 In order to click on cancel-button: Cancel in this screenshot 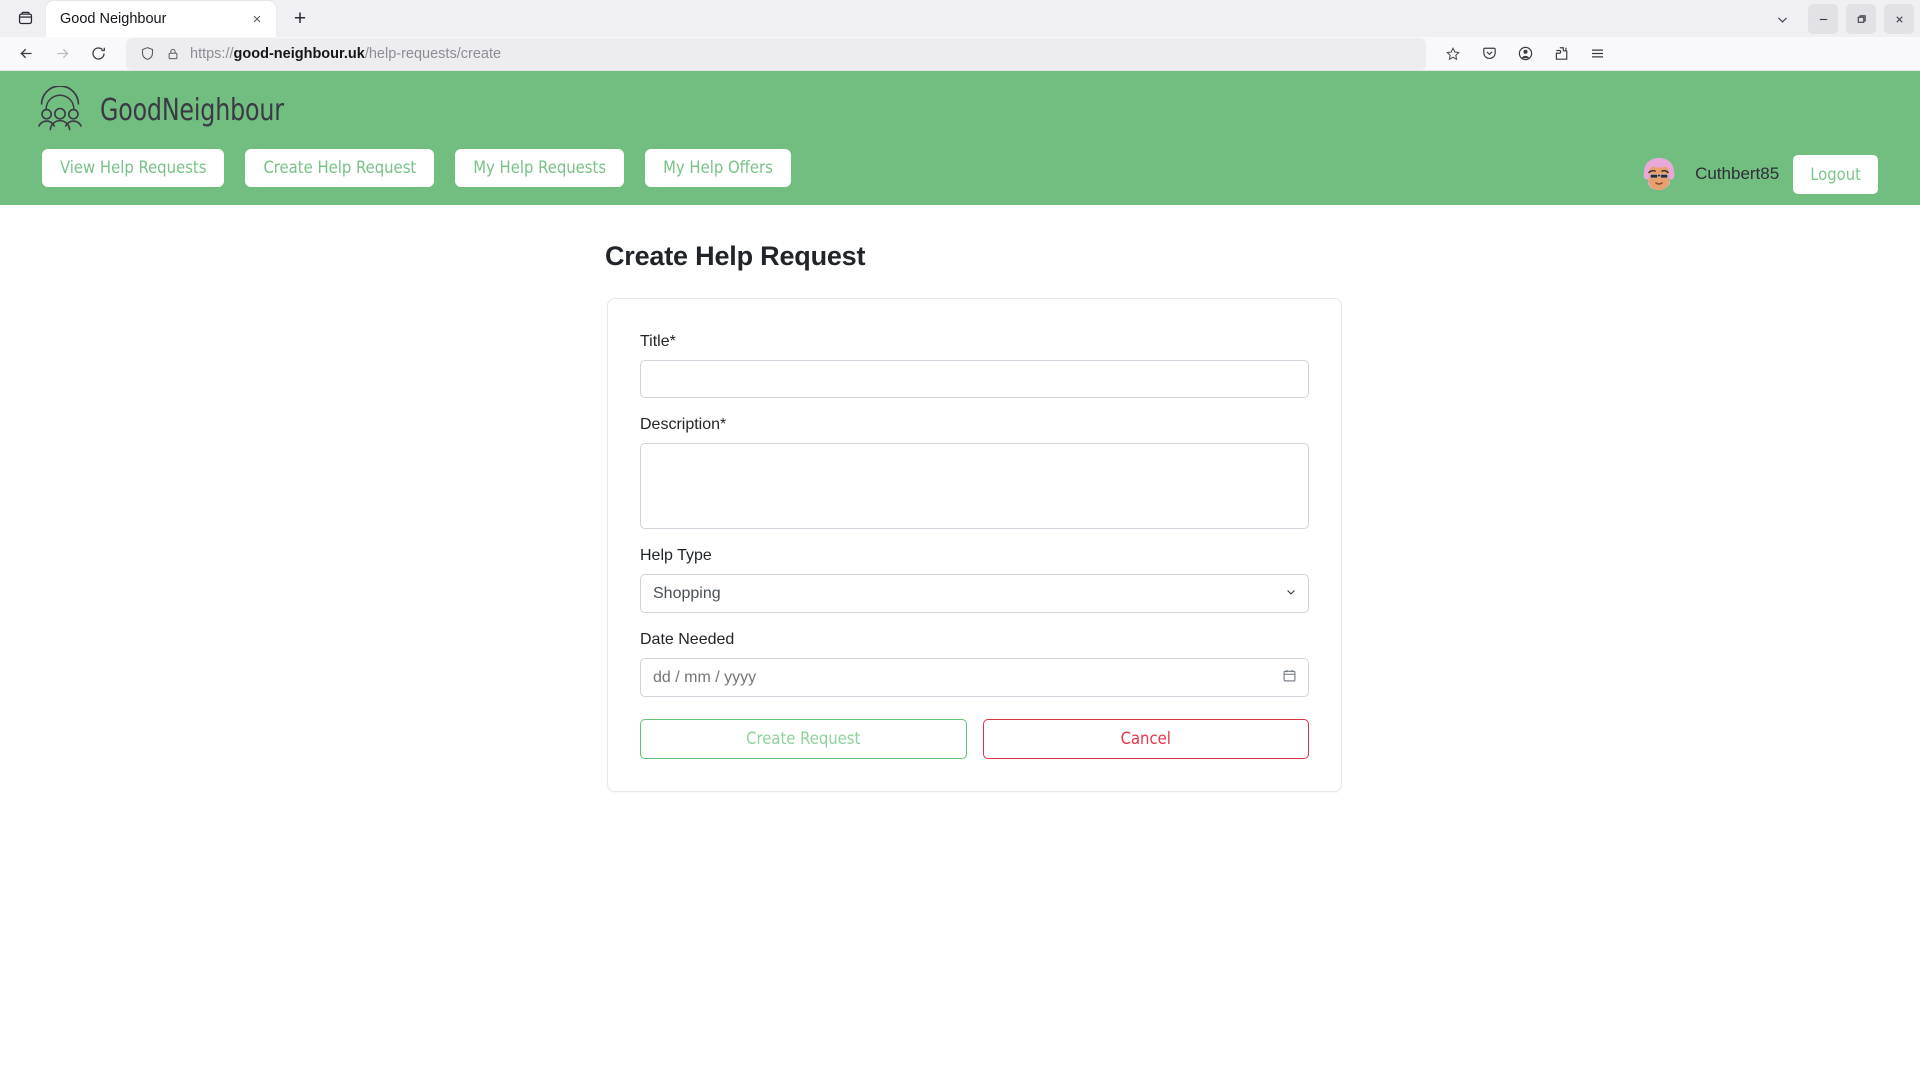, I will do `click(1145, 739)`.